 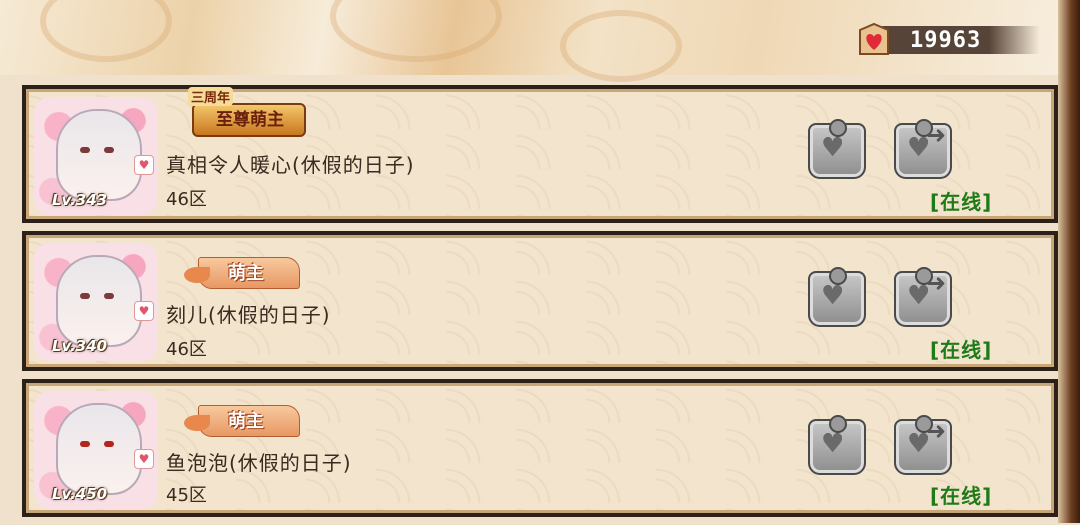 I want to click on currency-amount: 19963, so click(x=946, y=40).